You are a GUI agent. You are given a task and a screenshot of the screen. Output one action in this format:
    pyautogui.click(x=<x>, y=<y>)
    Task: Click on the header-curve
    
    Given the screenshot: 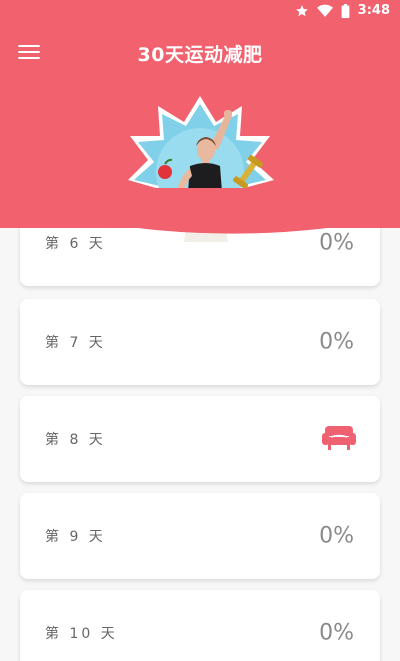 What is the action you would take?
    pyautogui.click(x=200, y=211)
    